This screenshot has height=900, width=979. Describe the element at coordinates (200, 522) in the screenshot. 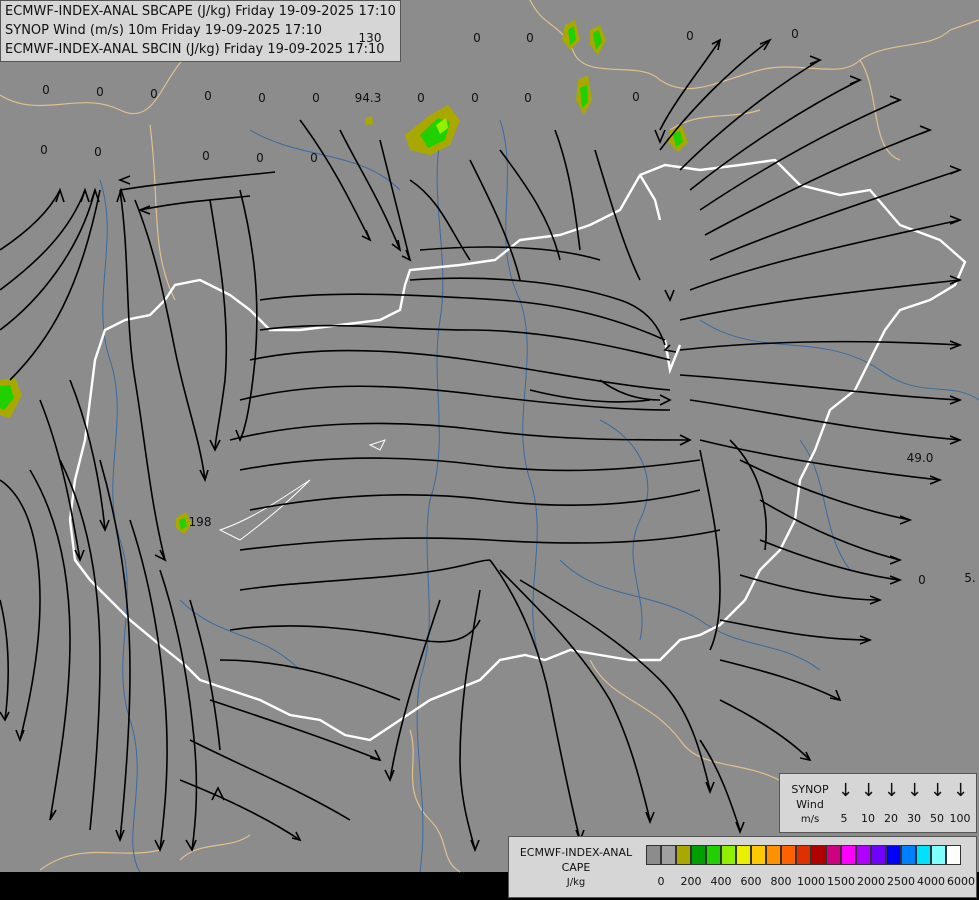

I see `value-label-cape: 198` at that location.